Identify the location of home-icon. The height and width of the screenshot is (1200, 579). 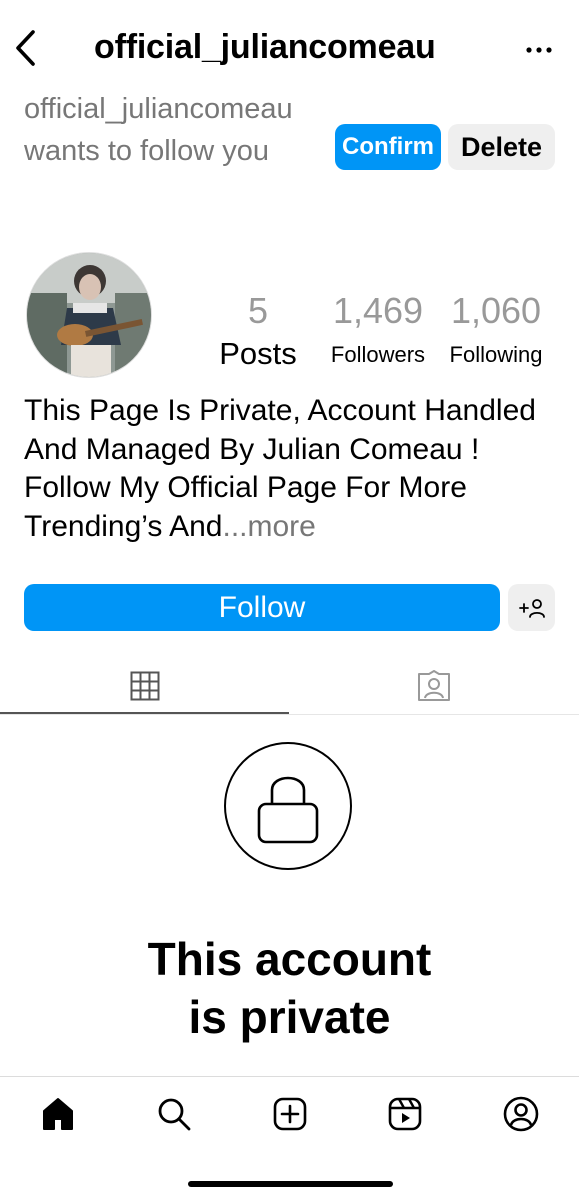
(58, 1114).